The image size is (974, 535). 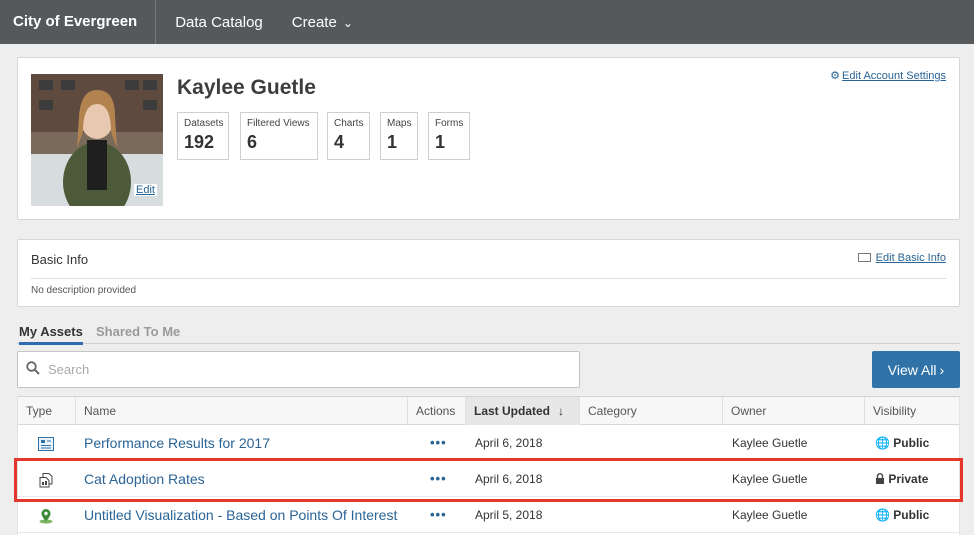 What do you see at coordinates (942, 369) in the screenshot?
I see `chevron-right-icon: ›` at bounding box center [942, 369].